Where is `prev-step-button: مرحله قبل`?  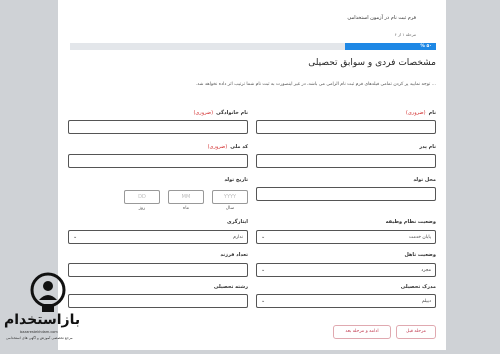
prev-step-button: مرحله قبل is located at coordinates (416, 332).